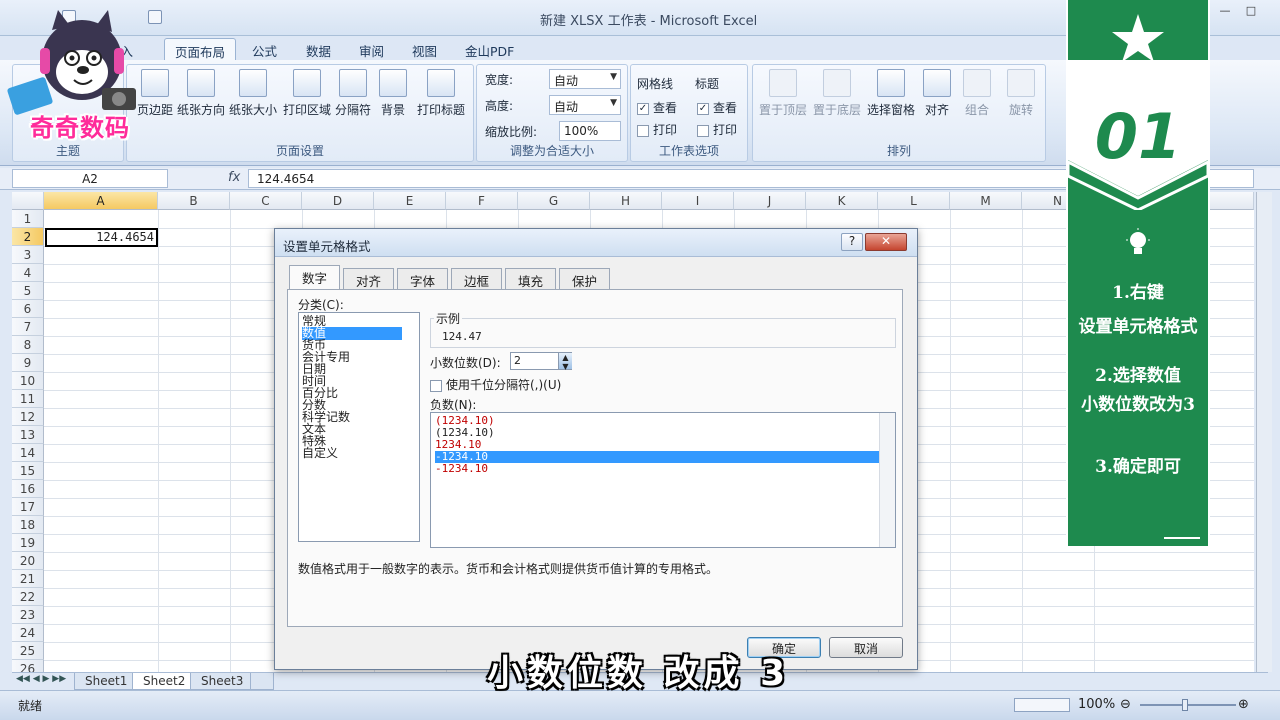 This screenshot has width=1280, height=720. I want to click on tab-page-layout: 页面布局, so click(200, 49).